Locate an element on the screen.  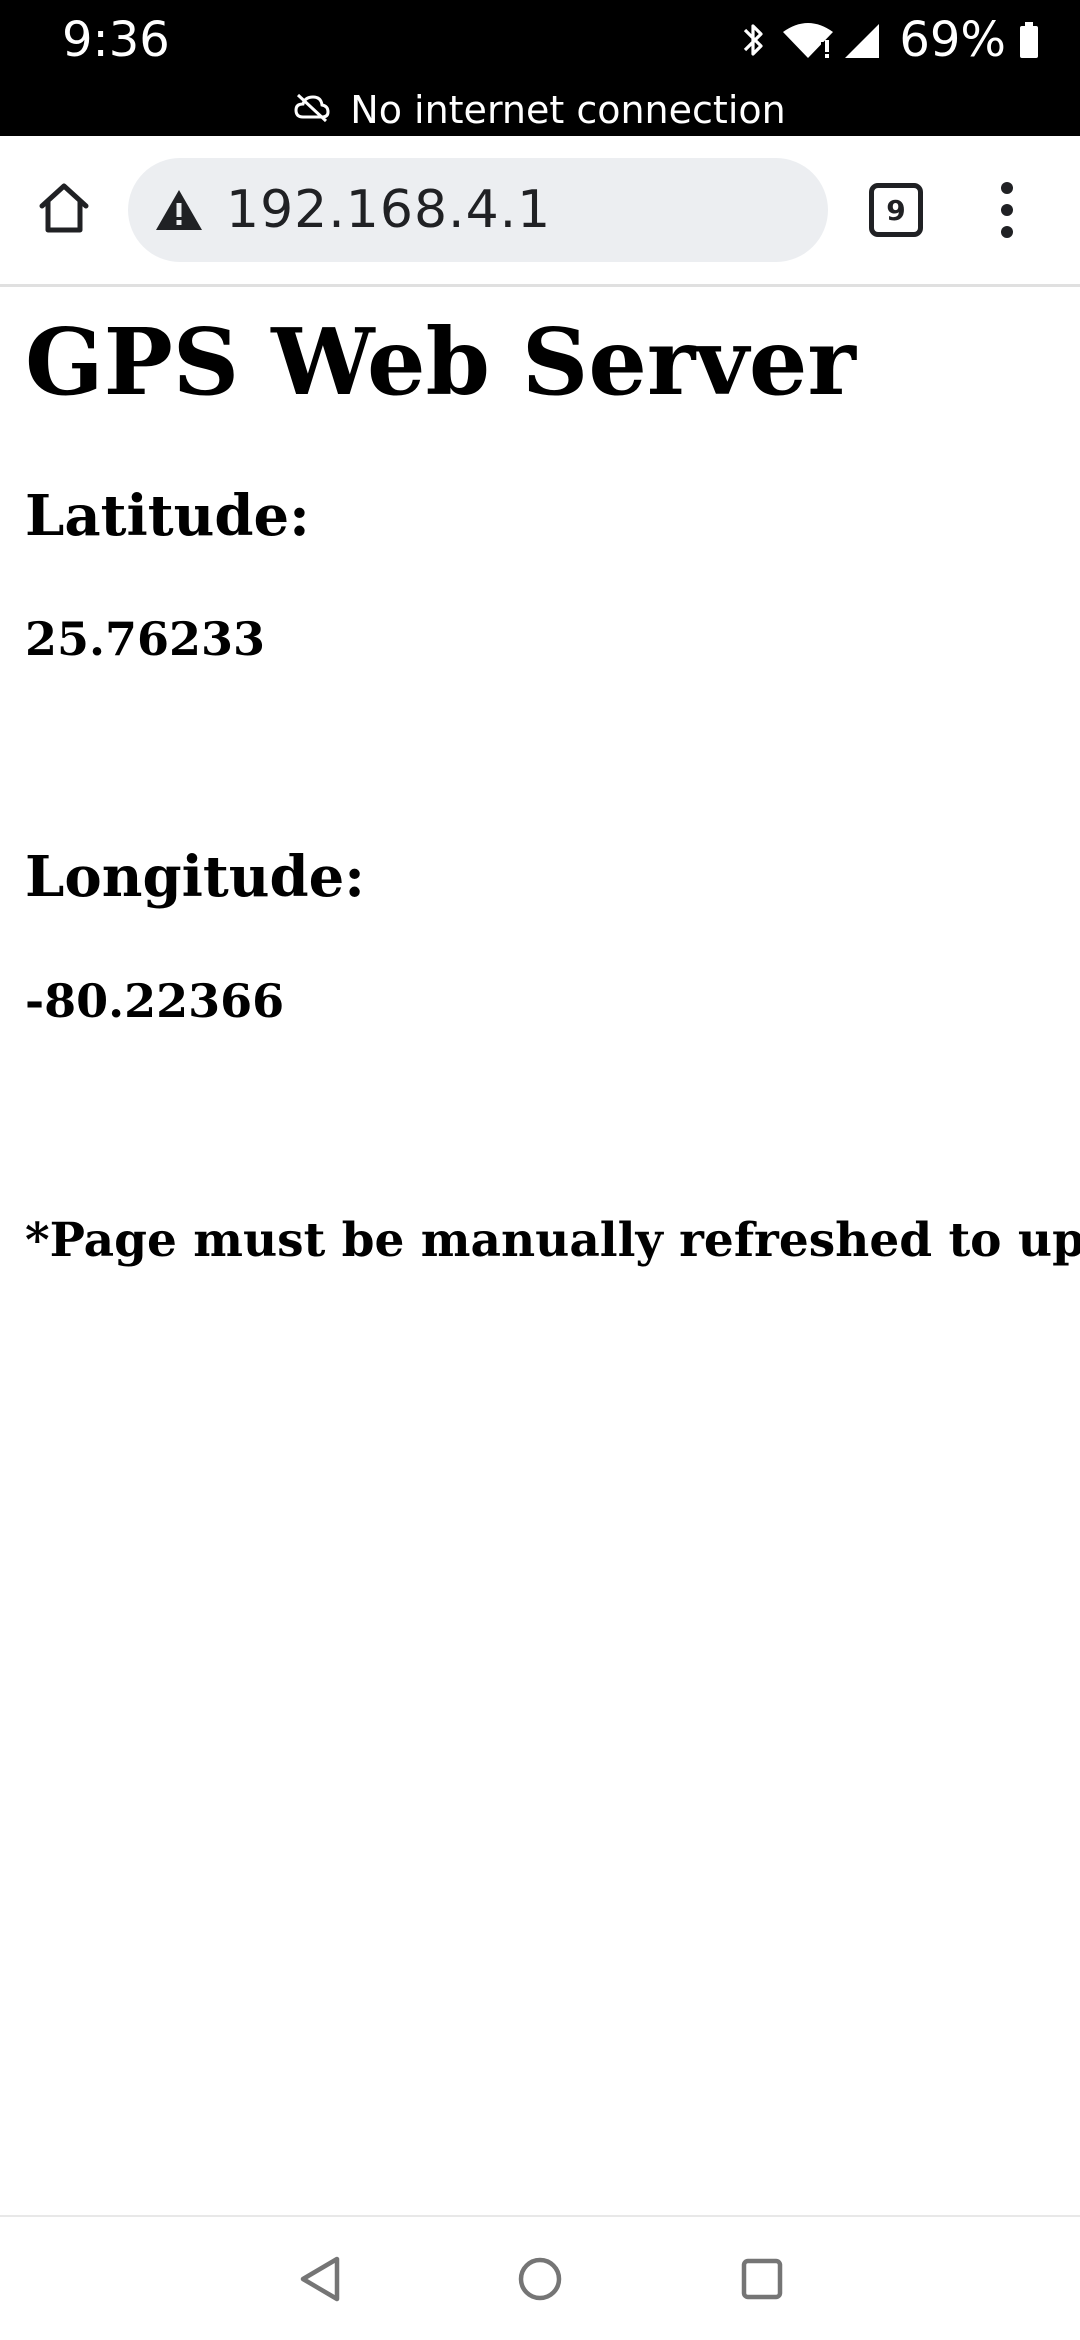
tab-switcher-button: 9 is located at coordinates (896, 210).